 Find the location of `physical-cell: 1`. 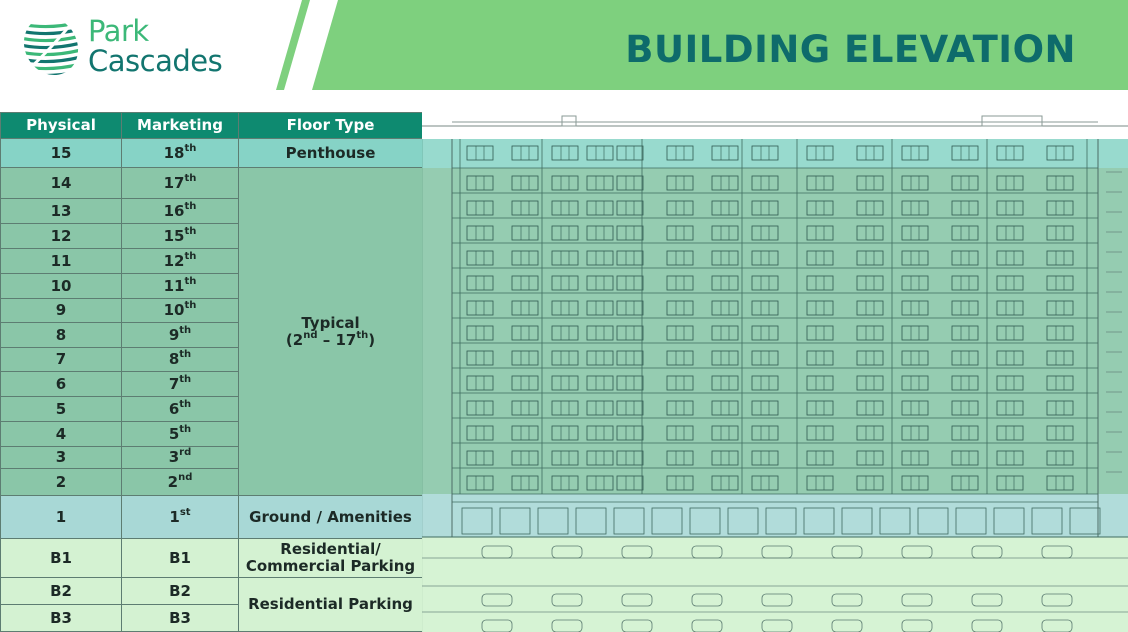

physical-cell: 1 is located at coordinates (61, 517).